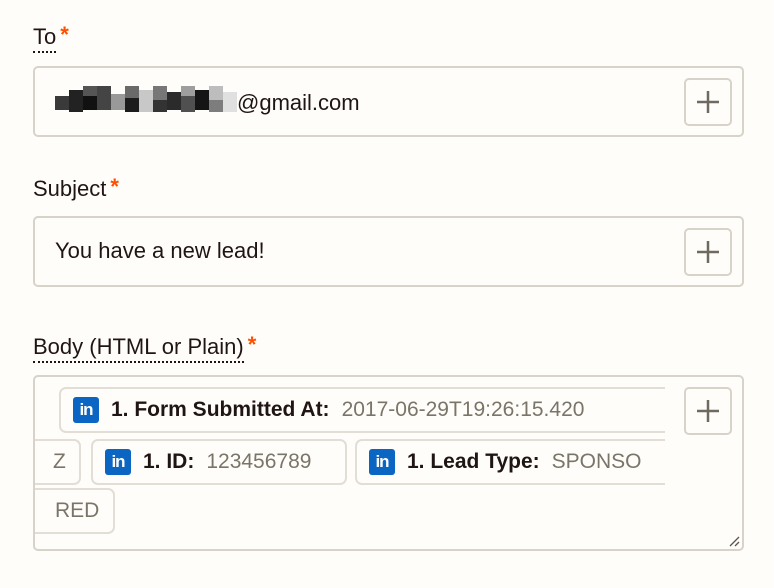 The height and width of the screenshot is (588, 774). What do you see at coordinates (146, 103) in the screenshot?
I see `redacted-email-user` at bounding box center [146, 103].